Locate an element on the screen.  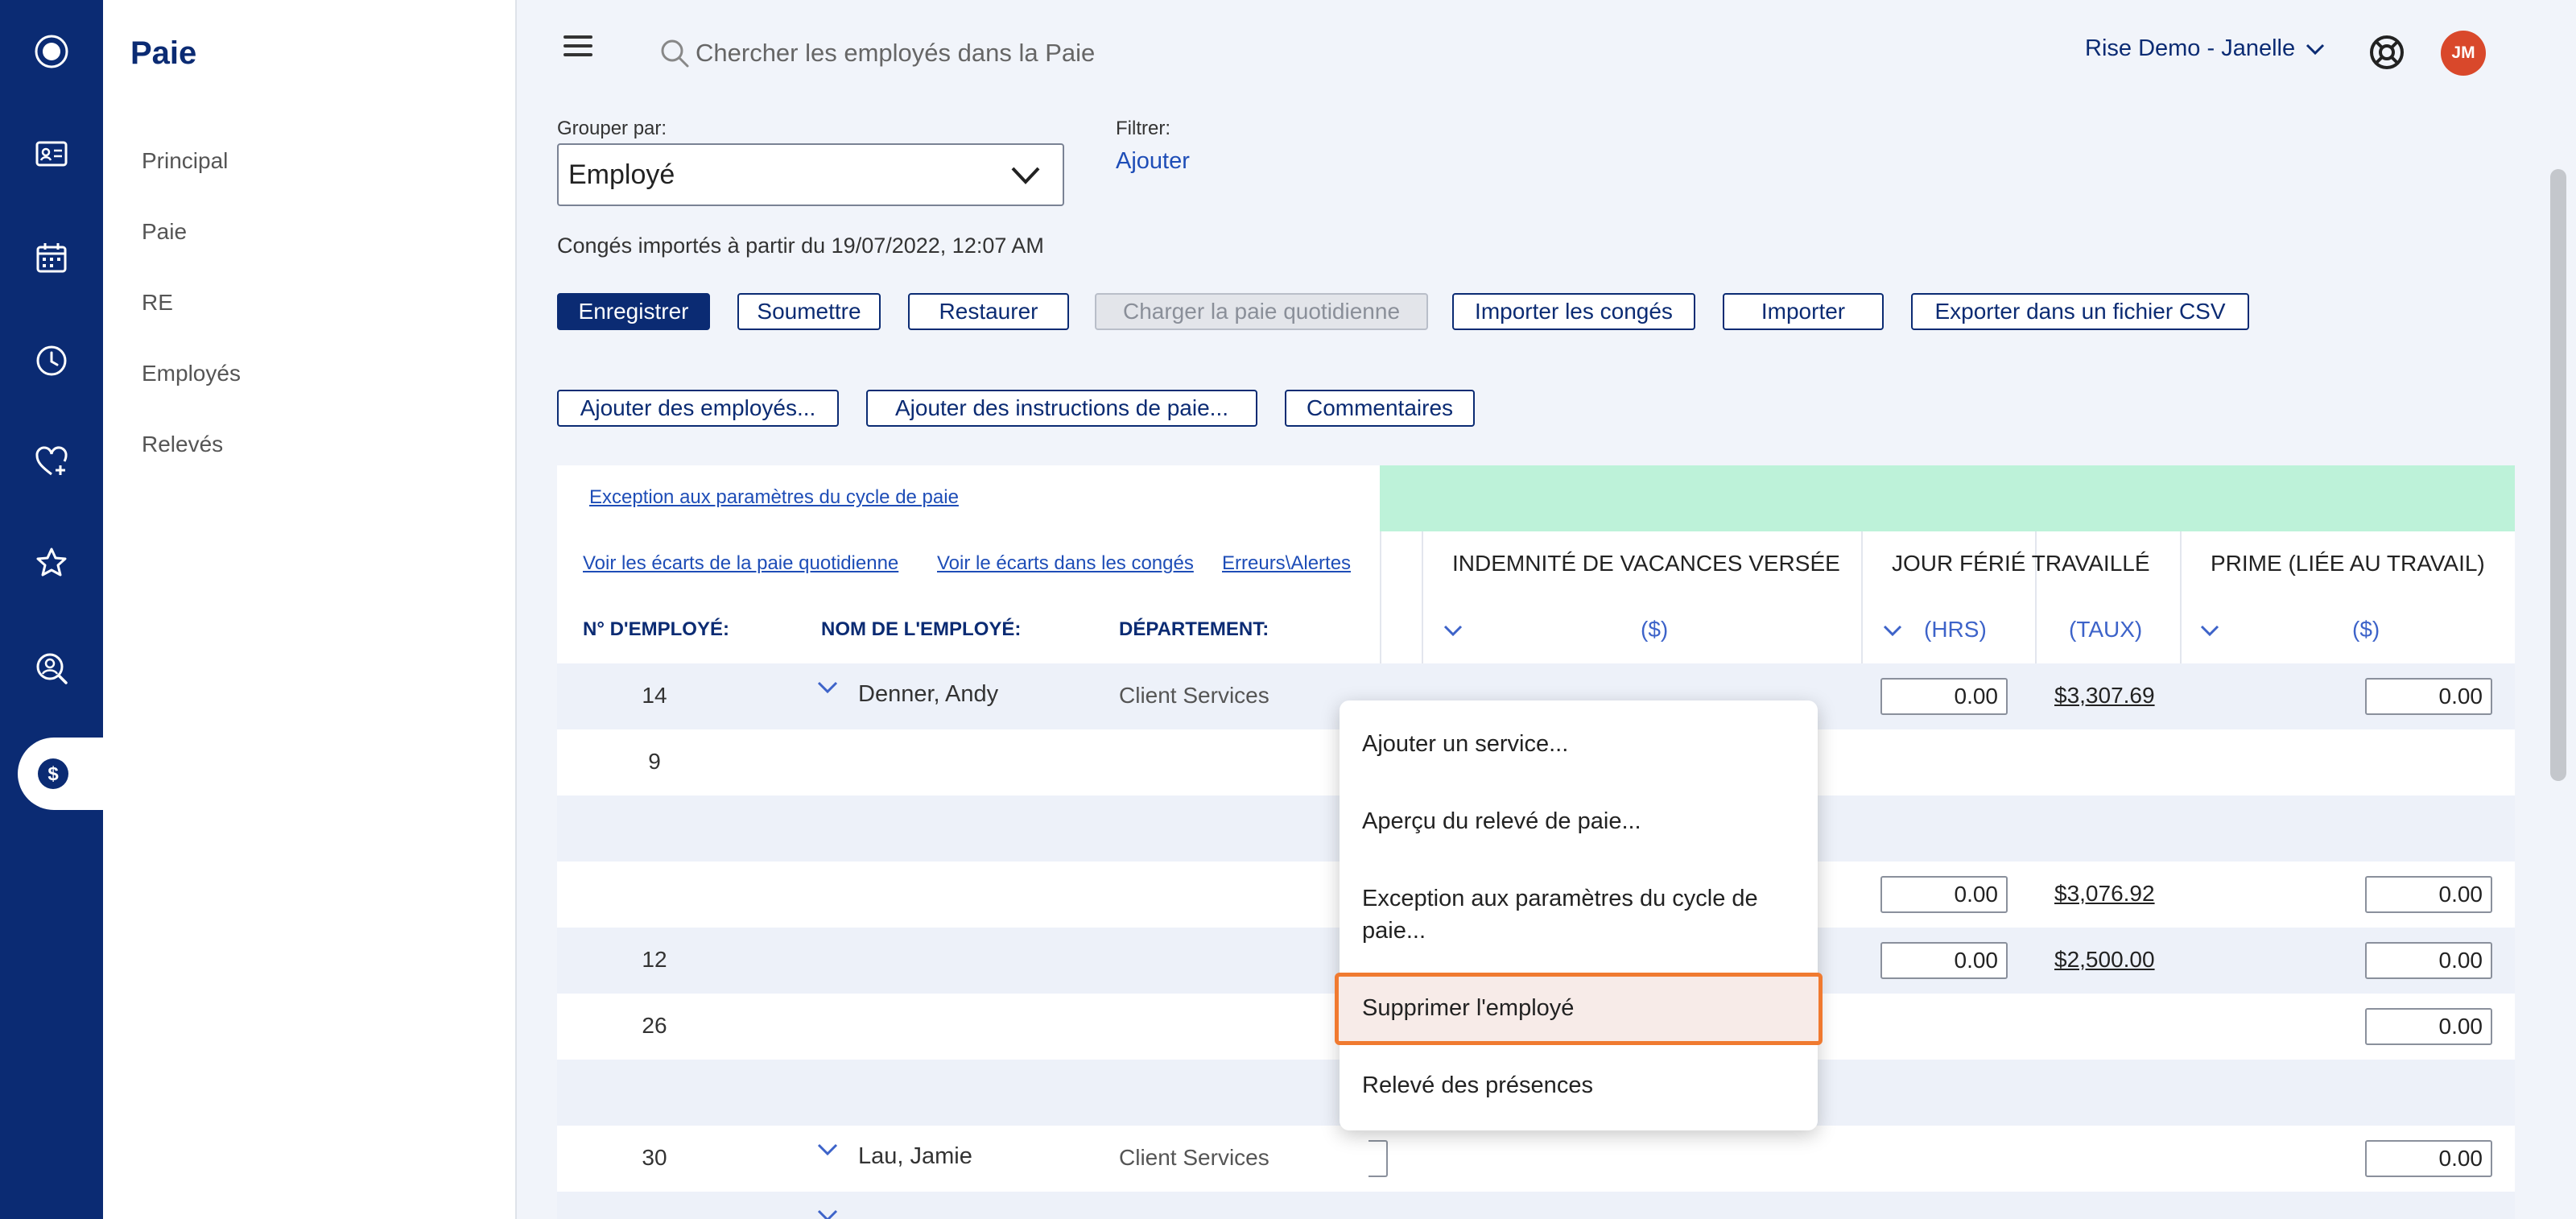
filter-add-link: Ajouter is located at coordinates (1153, 161).